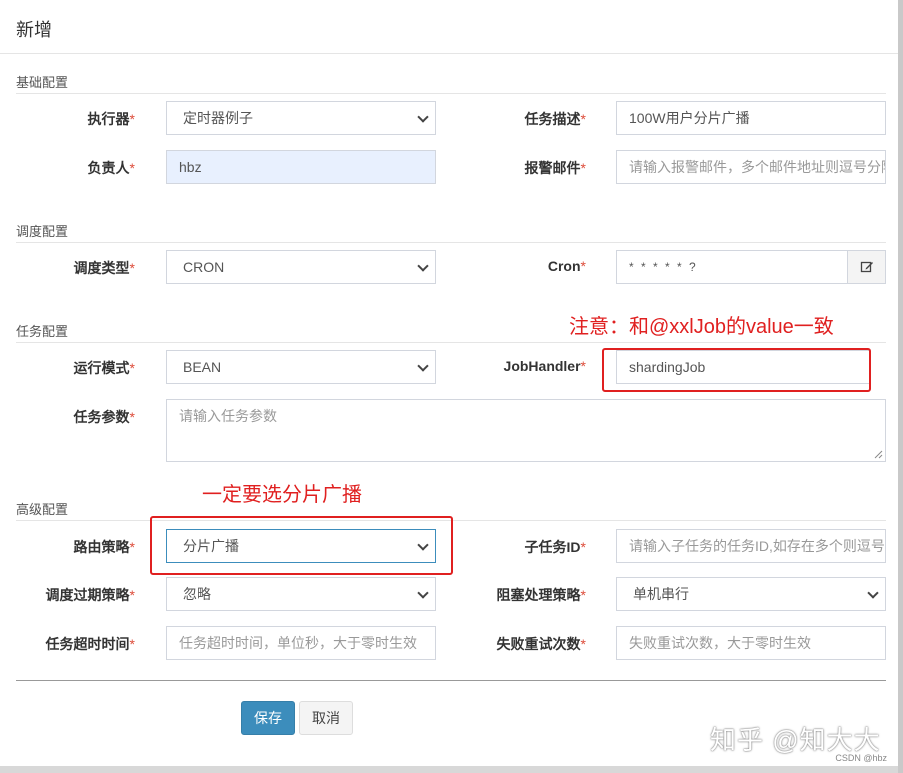  I want to click on executor-label: 执行器*, so click(111, 119).